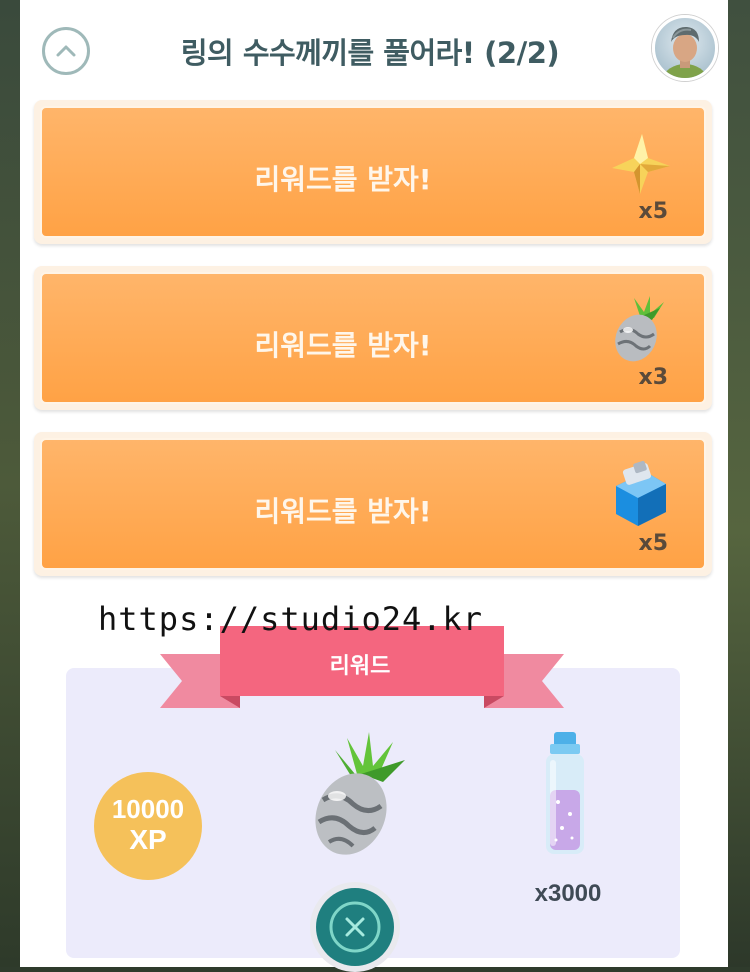  What do you see at coordinates (10, 483) in the screenshot?
I see `background-left` at bounding box center [10, 483].